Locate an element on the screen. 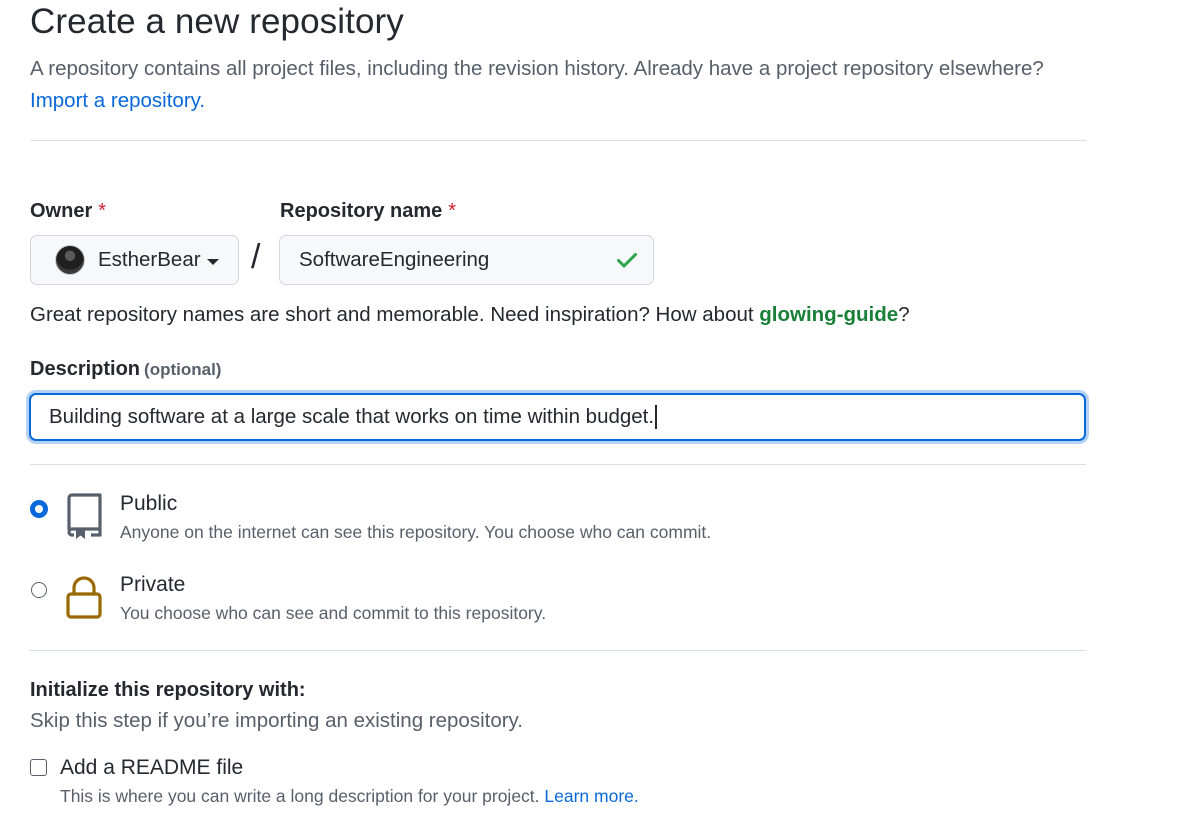  public-option-title: Public is located at coordinates (149, 503).